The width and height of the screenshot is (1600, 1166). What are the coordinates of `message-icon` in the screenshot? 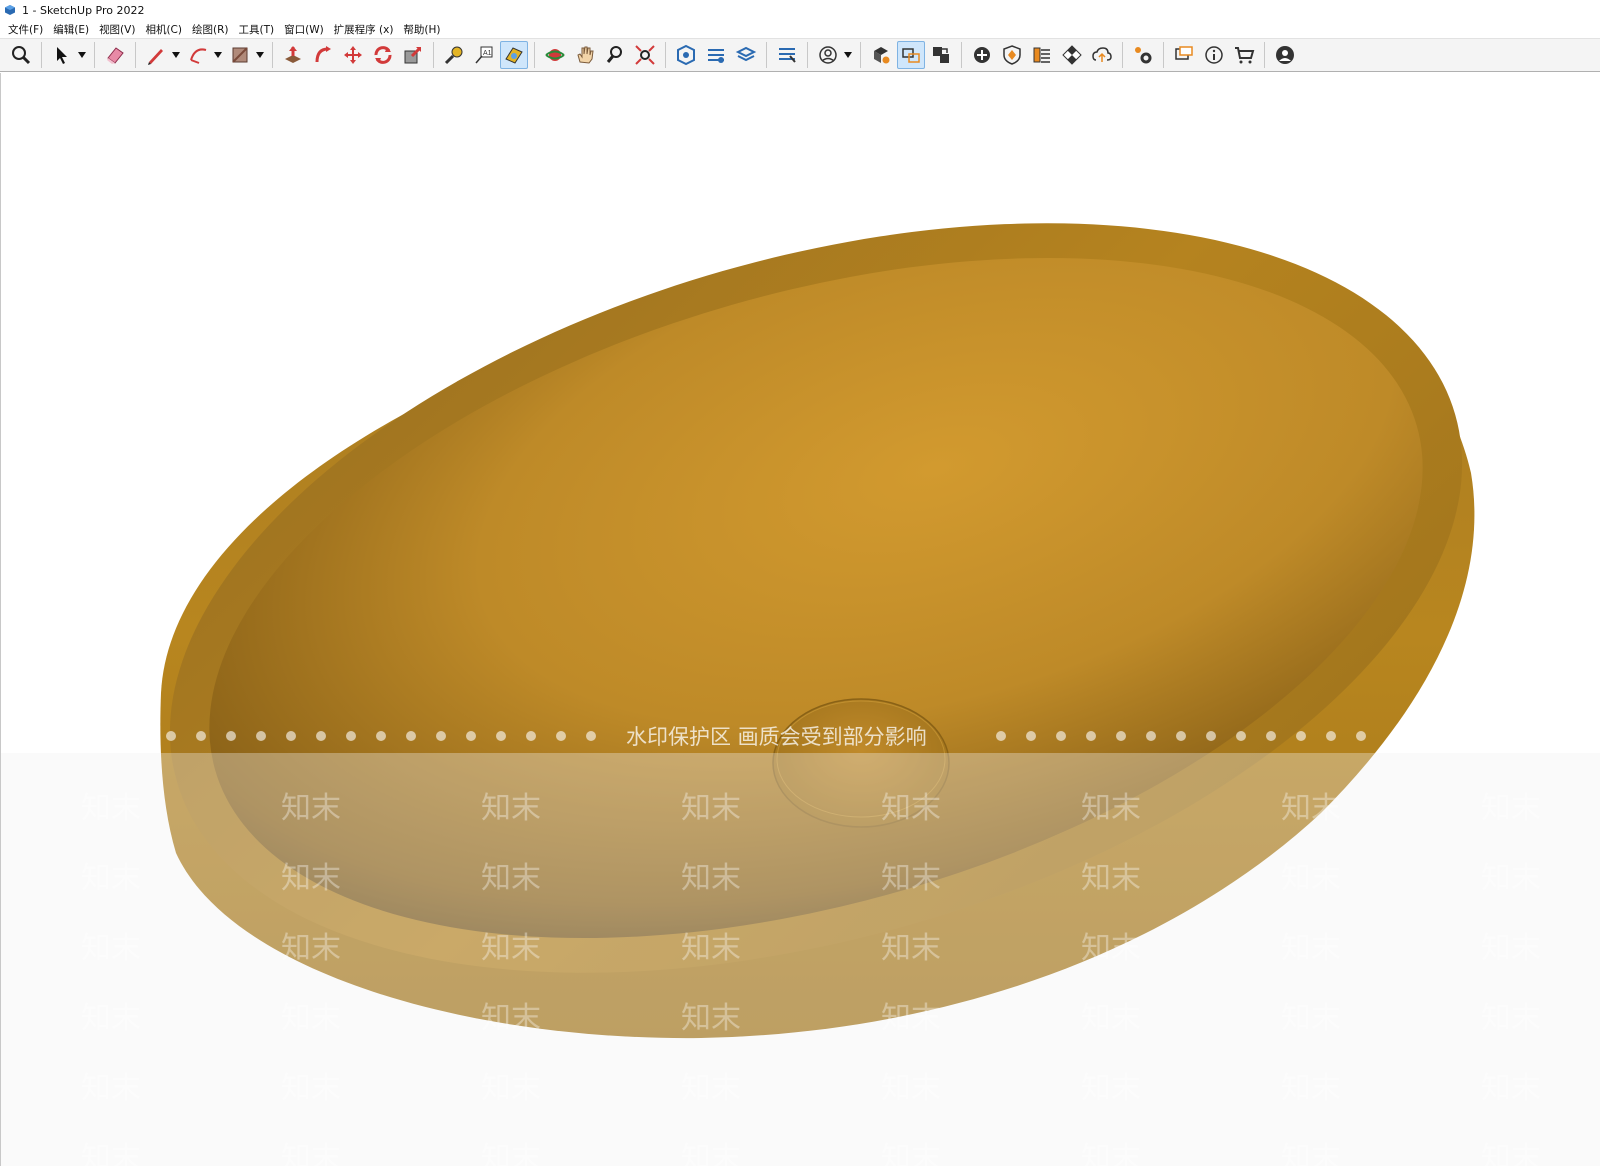 It's located at (1184, 55).